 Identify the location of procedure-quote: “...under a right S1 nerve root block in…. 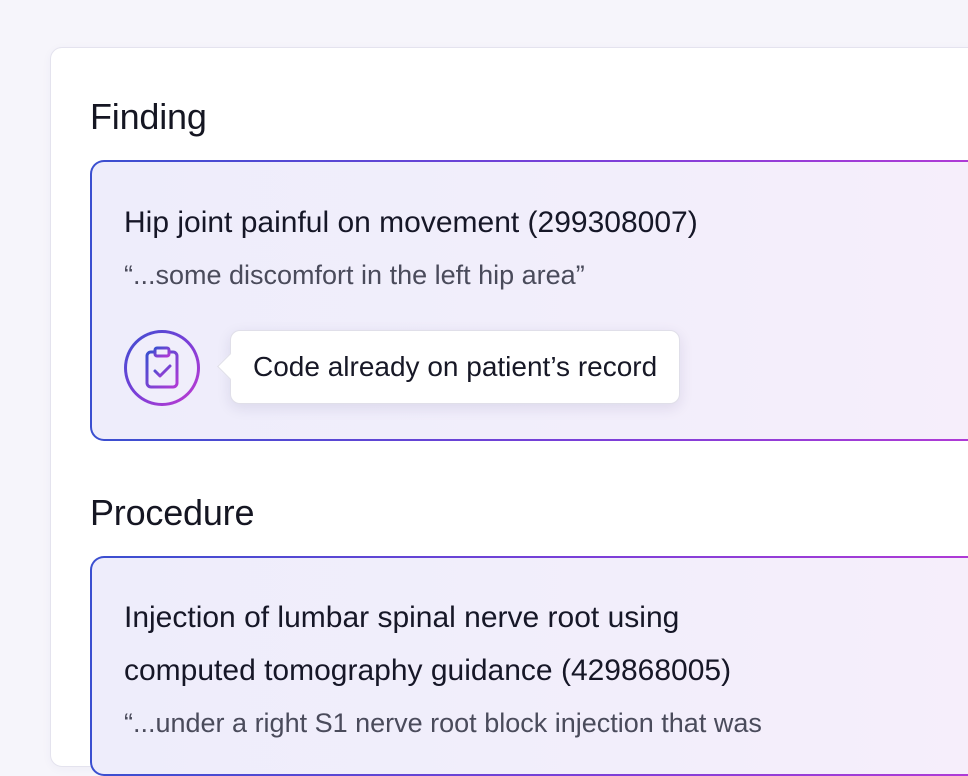
(443, 723).